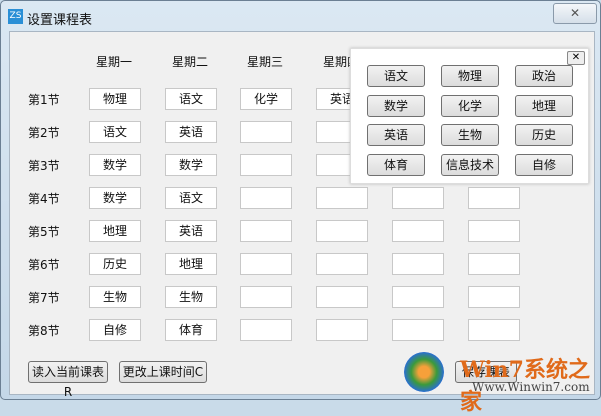 Image resolution: width=601 pixels, height=416 pixels. I want to click on read-schedule-button: 读入当前课表R, so click(68, 380).